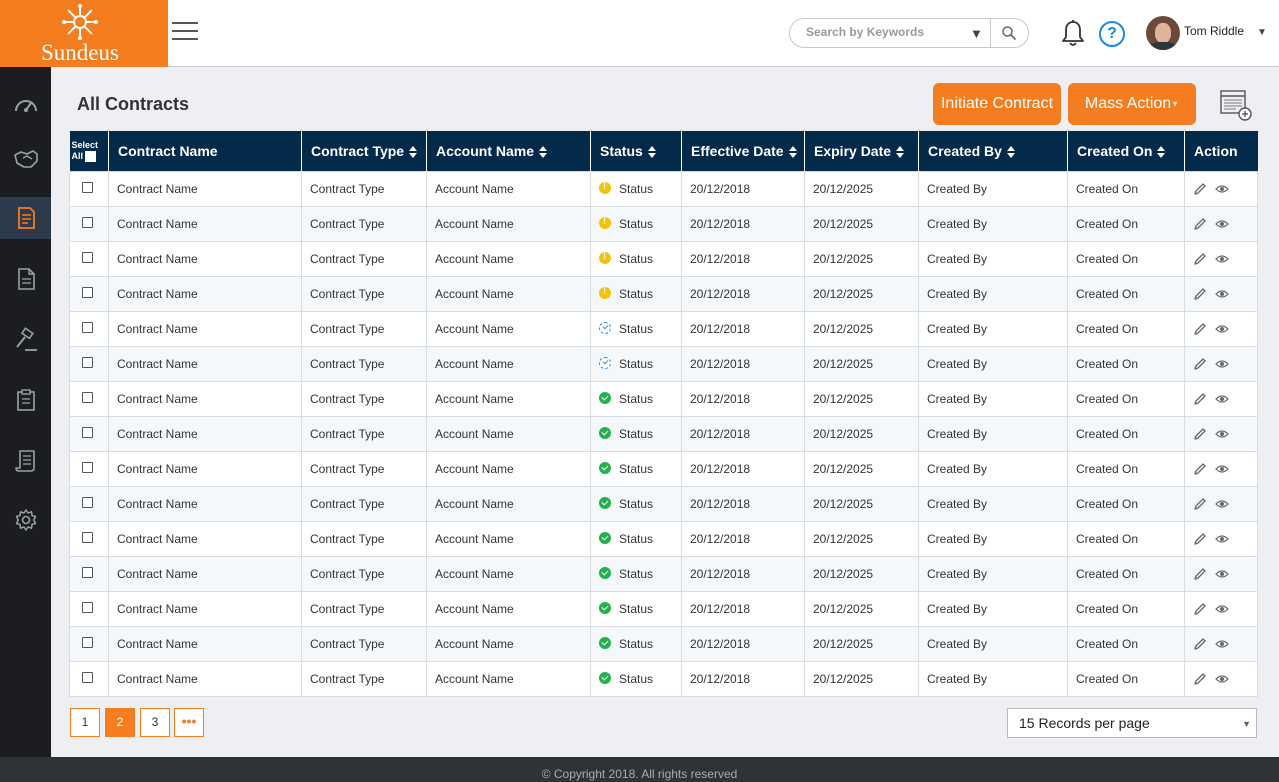 This screenshot has width=1279, height=782. Describe the element at coordinates (91, 156) in the screenshot. I see `select-all-checkbox` at that location.